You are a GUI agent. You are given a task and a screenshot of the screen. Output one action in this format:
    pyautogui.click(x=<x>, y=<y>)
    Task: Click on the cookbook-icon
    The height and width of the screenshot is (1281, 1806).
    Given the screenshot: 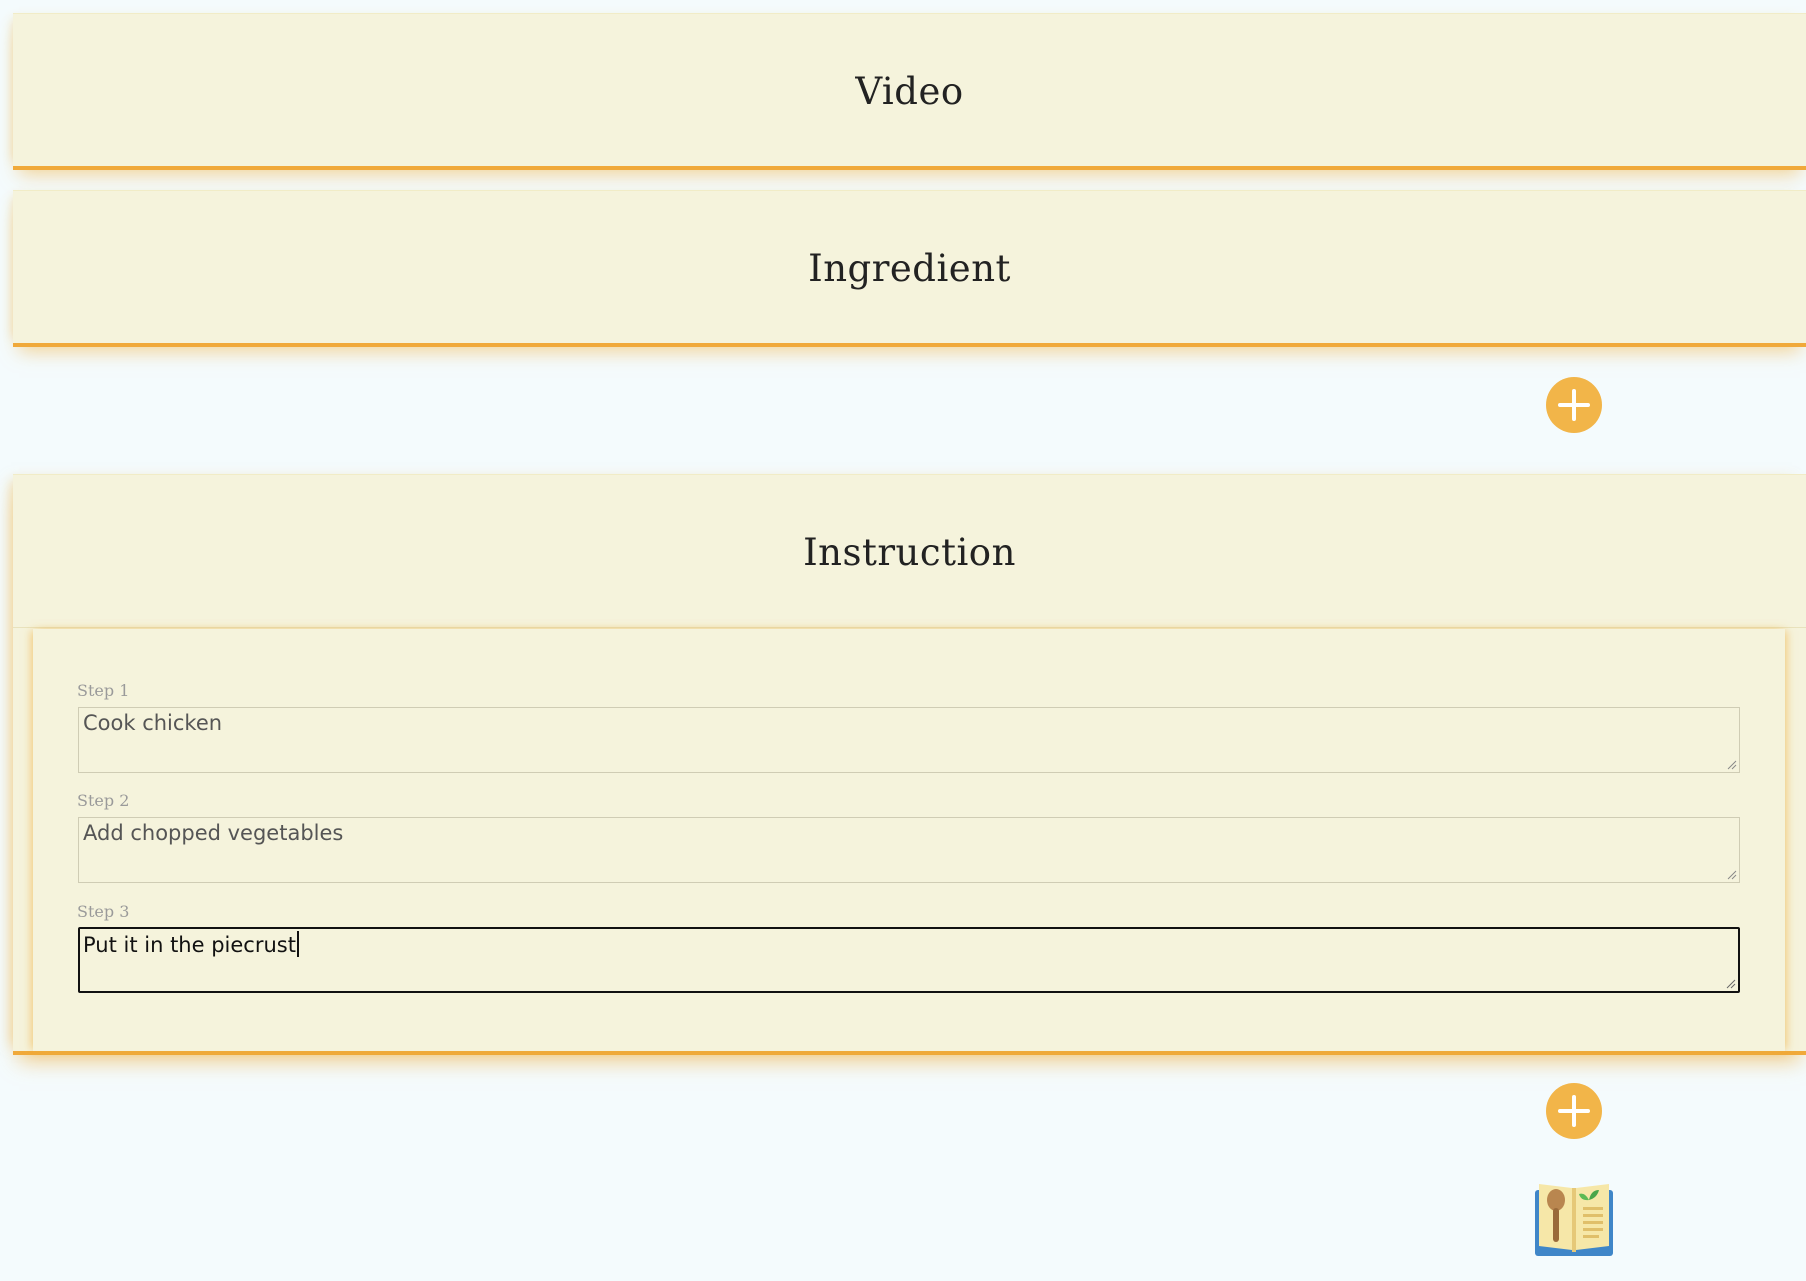 What is the action you would take?
    pyautogui.click(x=1574, y=1219)
    